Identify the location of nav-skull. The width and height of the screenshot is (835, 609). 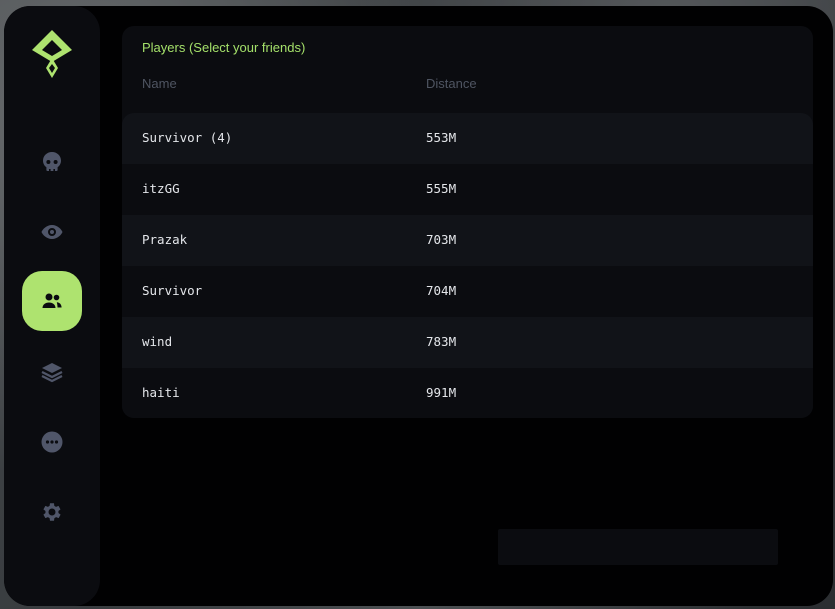
(52, 162).